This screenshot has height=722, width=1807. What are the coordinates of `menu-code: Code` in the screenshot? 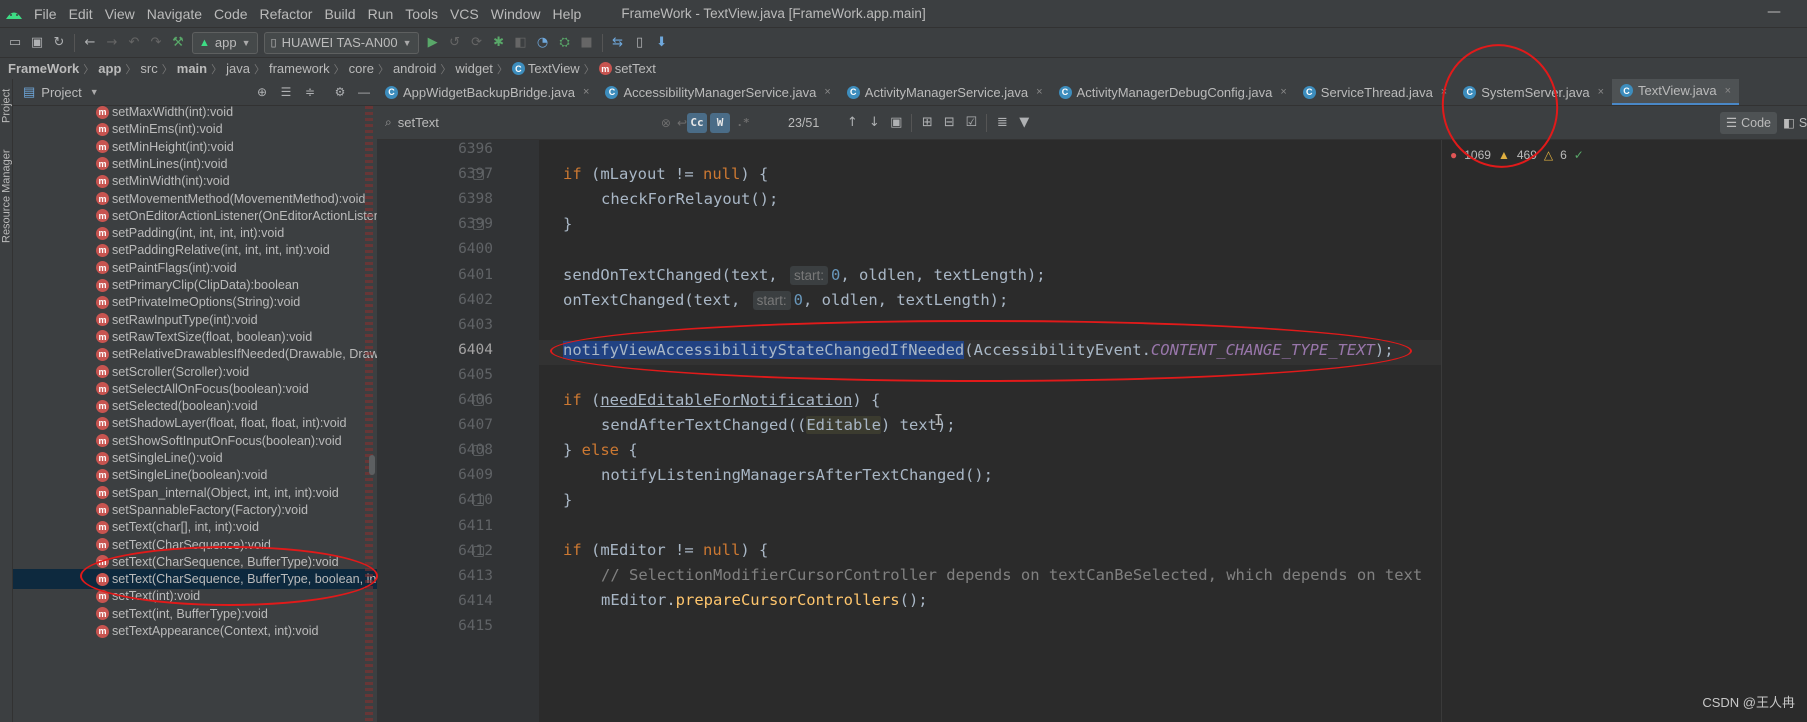 It's located at (230, 14).